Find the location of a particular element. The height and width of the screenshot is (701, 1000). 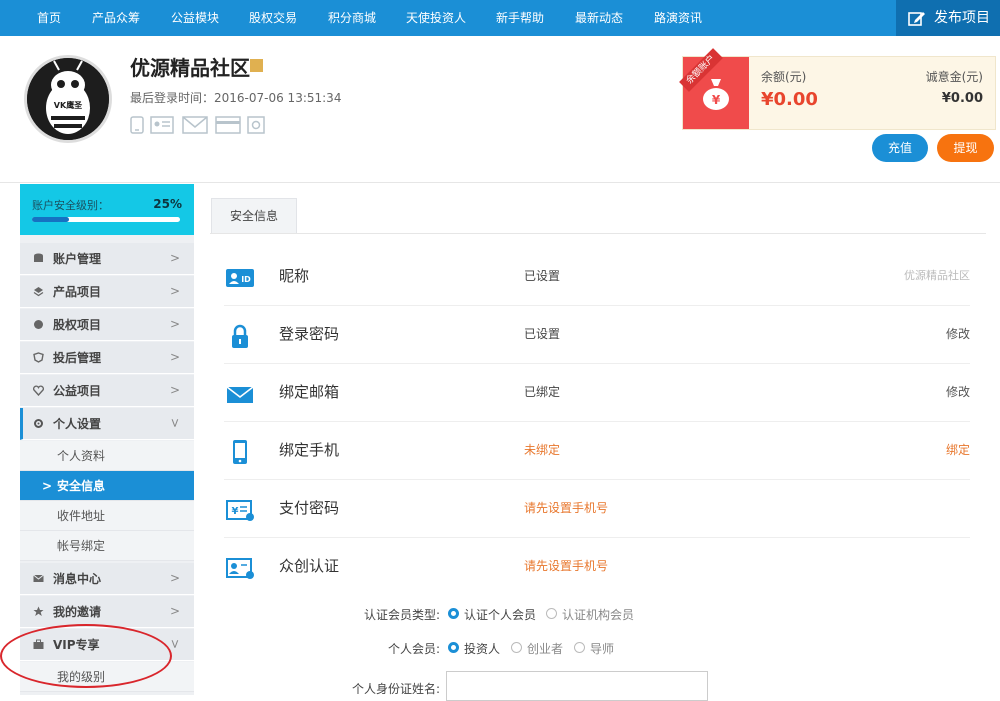

modify-password-link: 修改 is located at coordinates (958, 334).